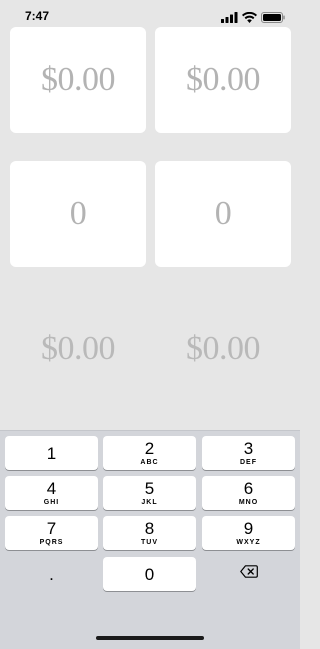  I want to click on key-3: 3 DEF, so click(248, 453).